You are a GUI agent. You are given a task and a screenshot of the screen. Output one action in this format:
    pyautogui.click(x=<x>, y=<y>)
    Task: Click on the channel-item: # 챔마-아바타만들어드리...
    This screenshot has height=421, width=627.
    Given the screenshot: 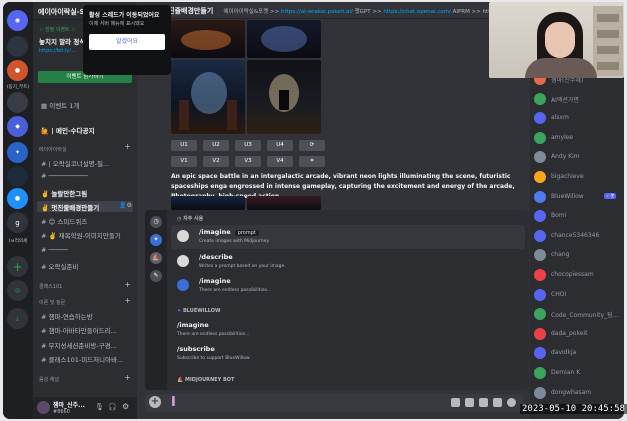 What is the action you would take?
    pyautogui.click(x=85, y=329)
    